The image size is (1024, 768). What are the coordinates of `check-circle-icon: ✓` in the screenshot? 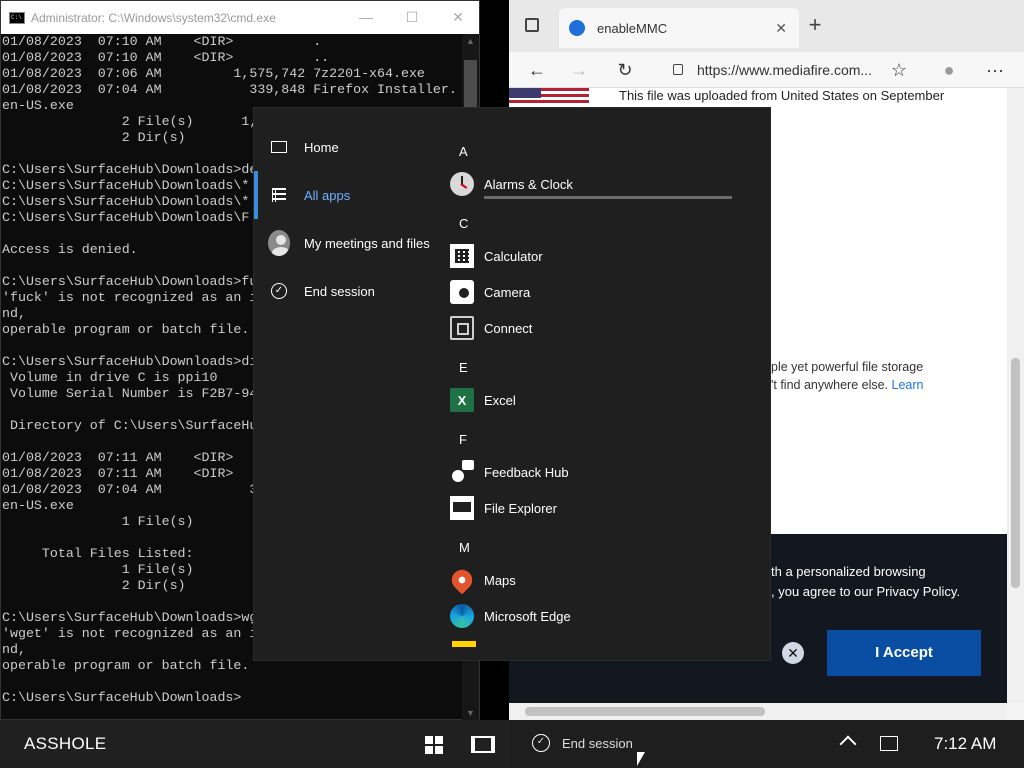 It's located at (279, 291).